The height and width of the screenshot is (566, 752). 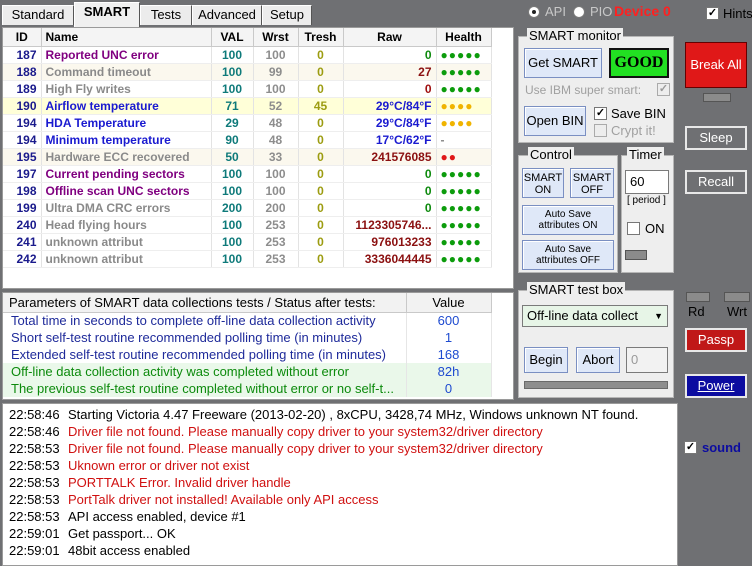 What do you see at coordinates (276, 37) in the screenshot?
I see `col-wrst: Wrst` at bounding box center [276, 37].